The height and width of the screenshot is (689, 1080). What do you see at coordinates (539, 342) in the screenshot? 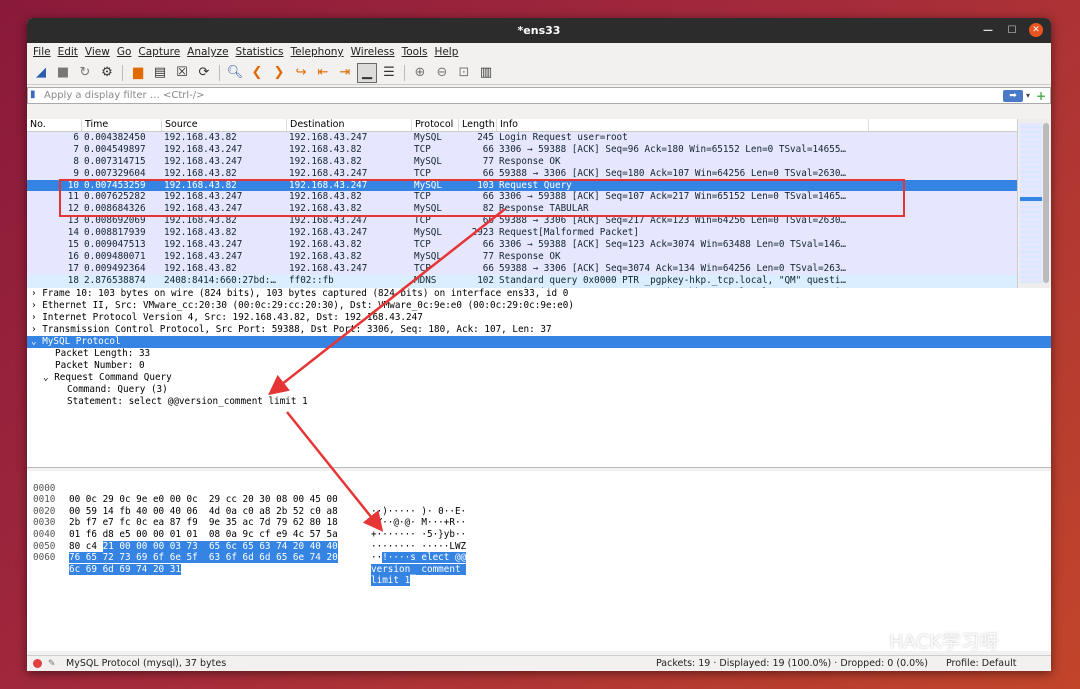
I see `detail-mysql: ⌄ MySQL Protocol` at bounding box center [539, 342].